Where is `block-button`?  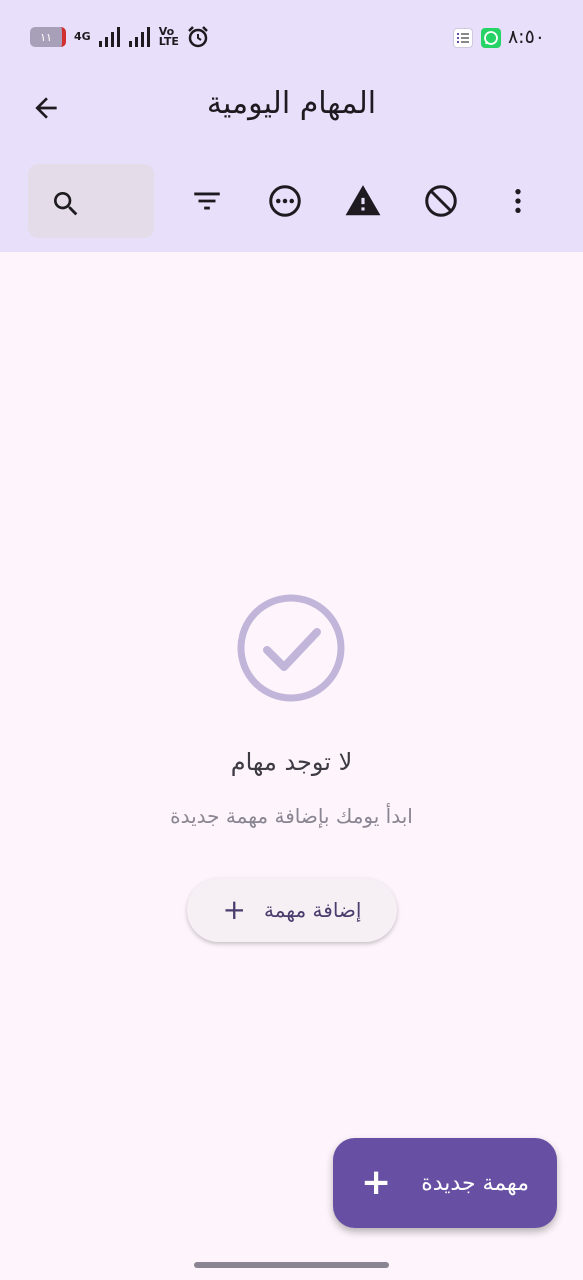
block-button is located at coordinates (441, 201).